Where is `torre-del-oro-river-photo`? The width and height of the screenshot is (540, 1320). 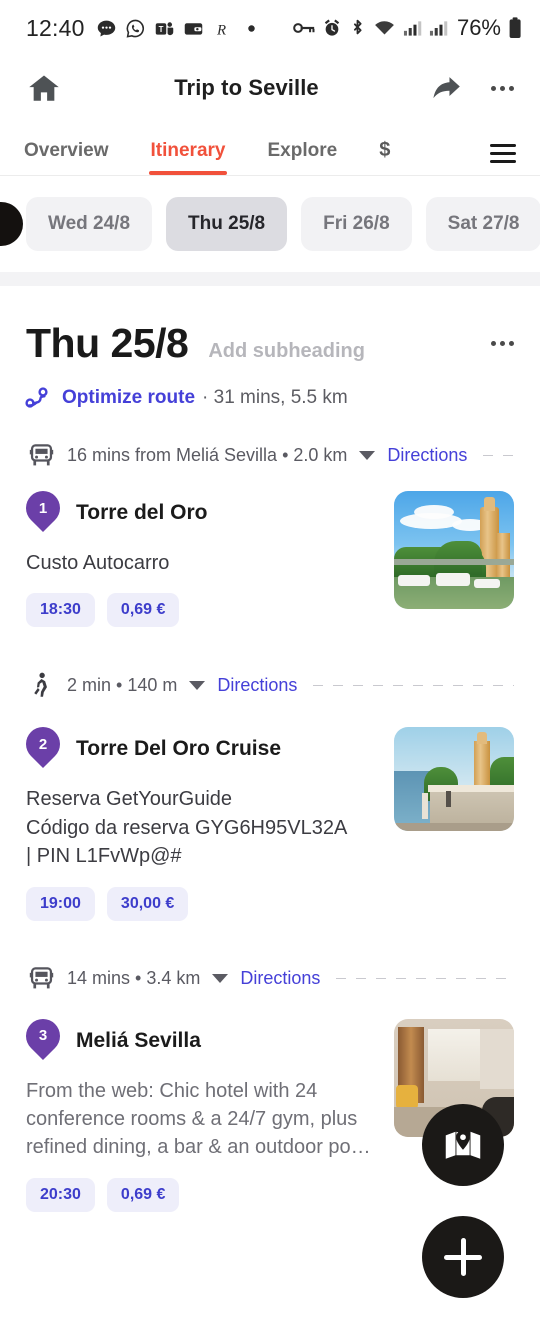
torre-del-oro-river-photo is located at coordinates (454, 550).